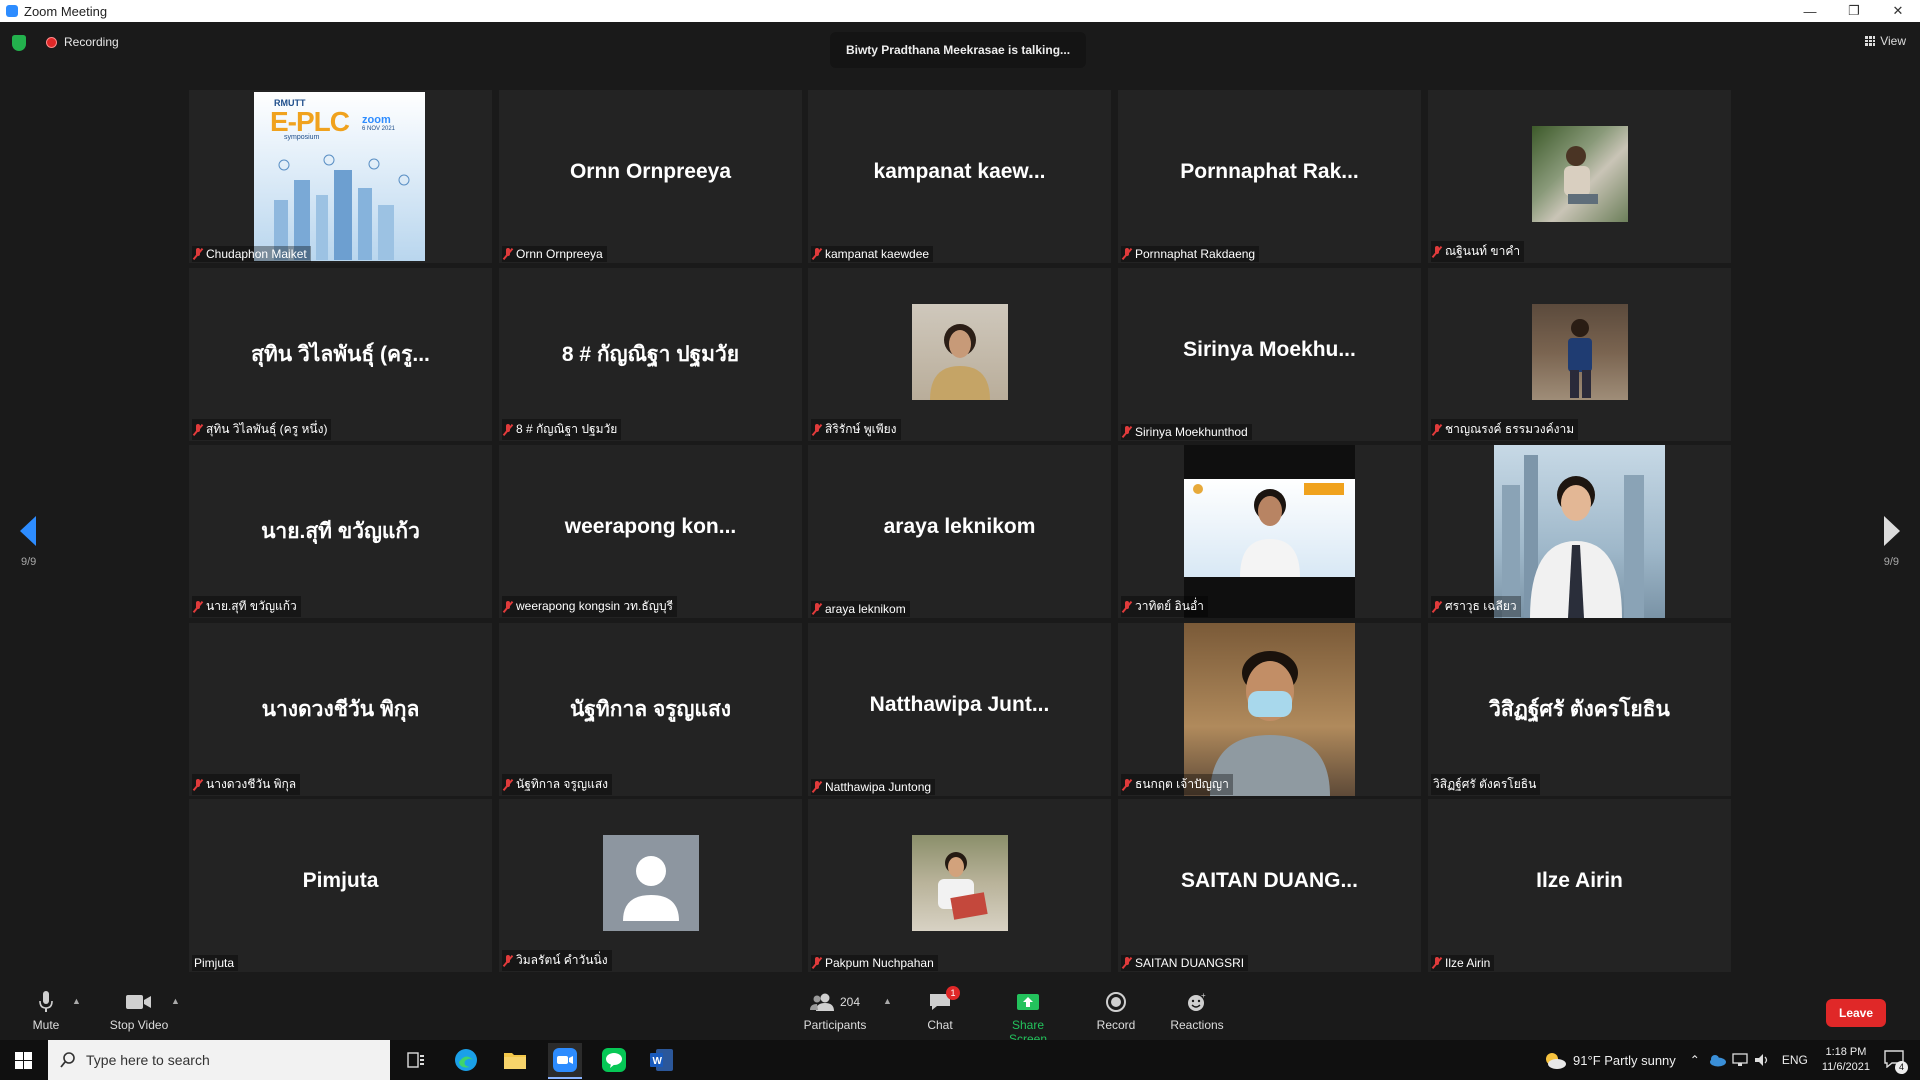 The width and height of the screenshot is (1920, 1080). What do you see at coordinates (557, 784) in the screenshot?
I see `participant-name-label: นัฐทิกาล จรูญแสง` at bounding box center [557, 784].